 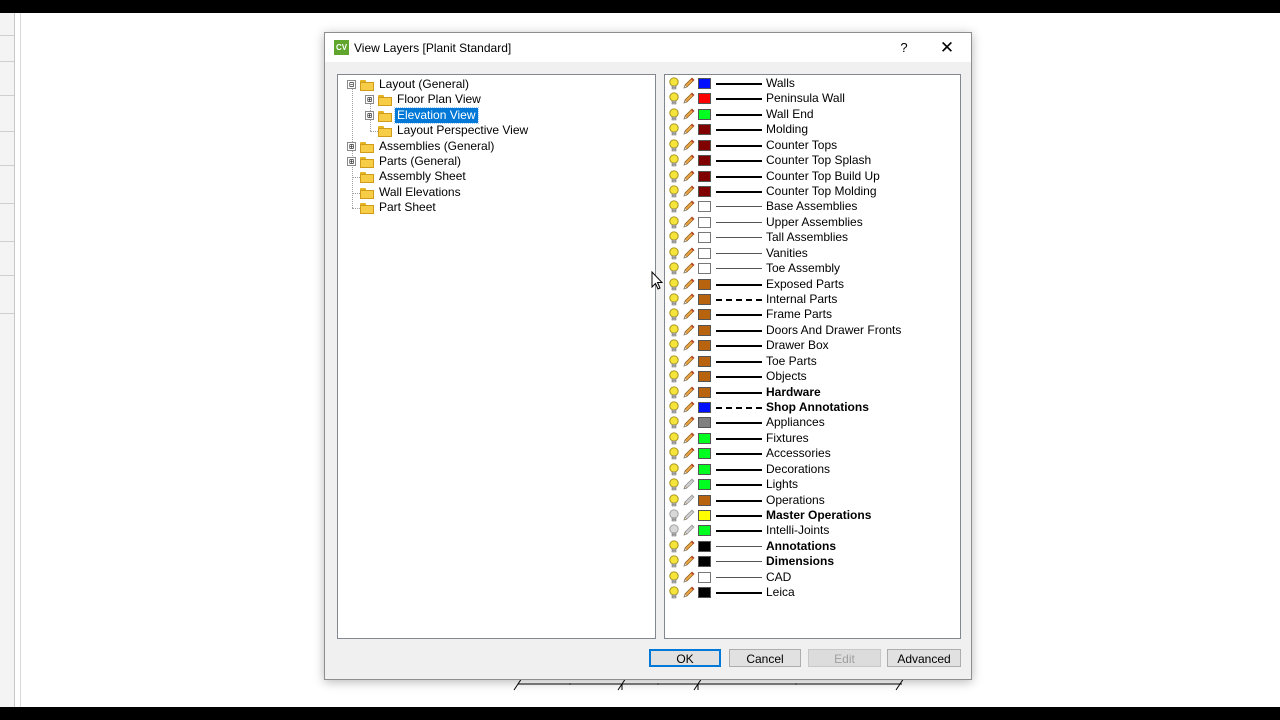 I want to click on expand-icon: ⊞, so click(x=369, y=100).